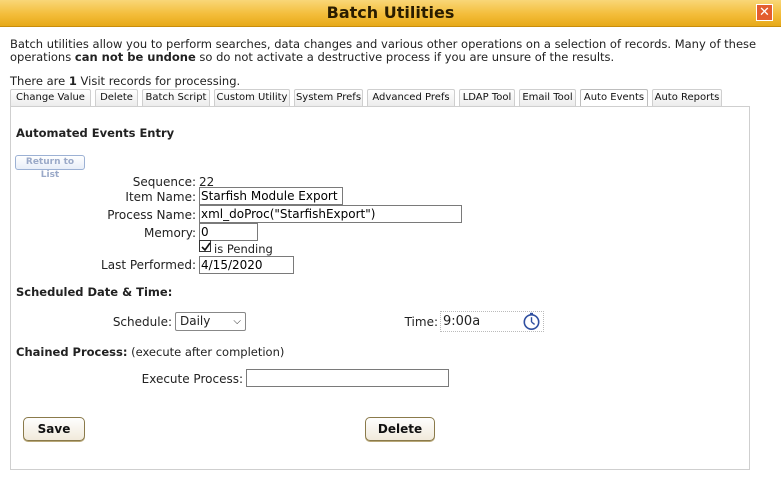 The width and height of the screenshot is (781, 484). I want to click on tab-batch-script: Batch Script, so click(176, 97).